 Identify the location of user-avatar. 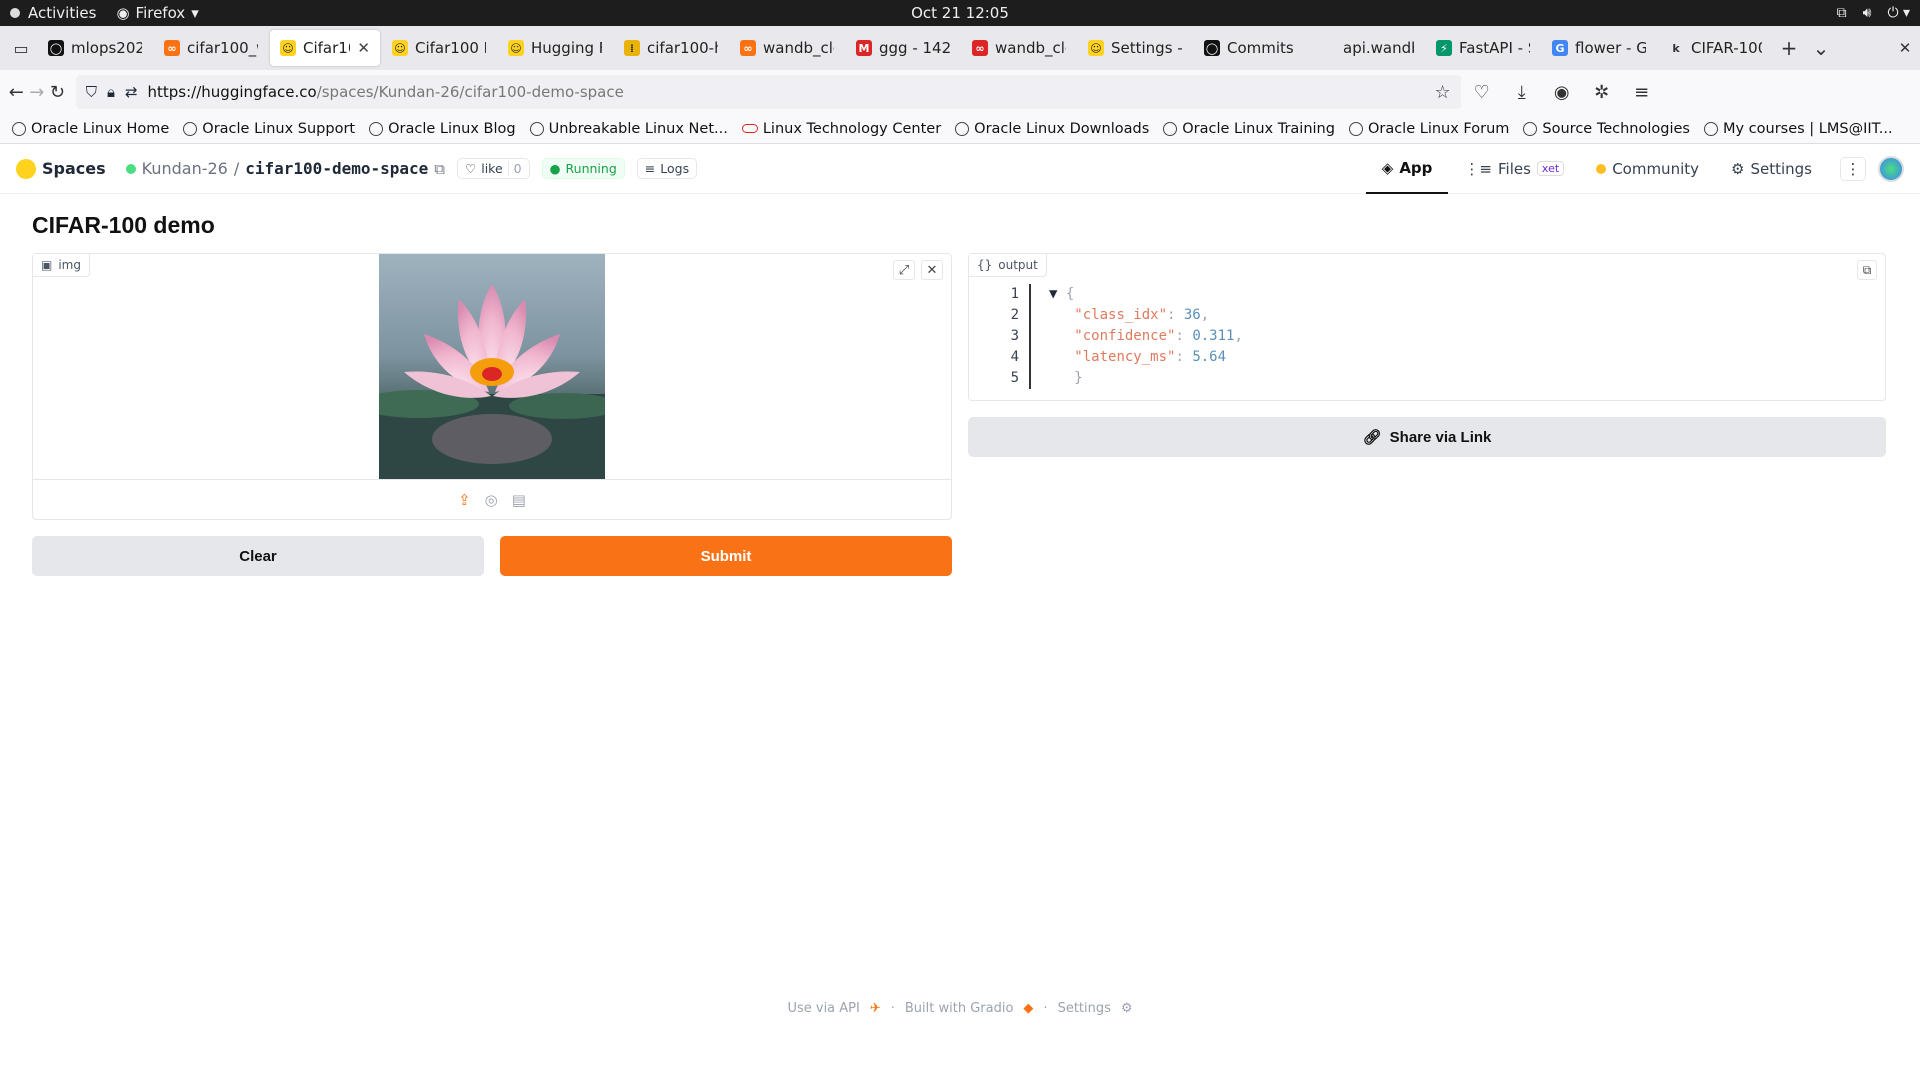
(1891, 168).